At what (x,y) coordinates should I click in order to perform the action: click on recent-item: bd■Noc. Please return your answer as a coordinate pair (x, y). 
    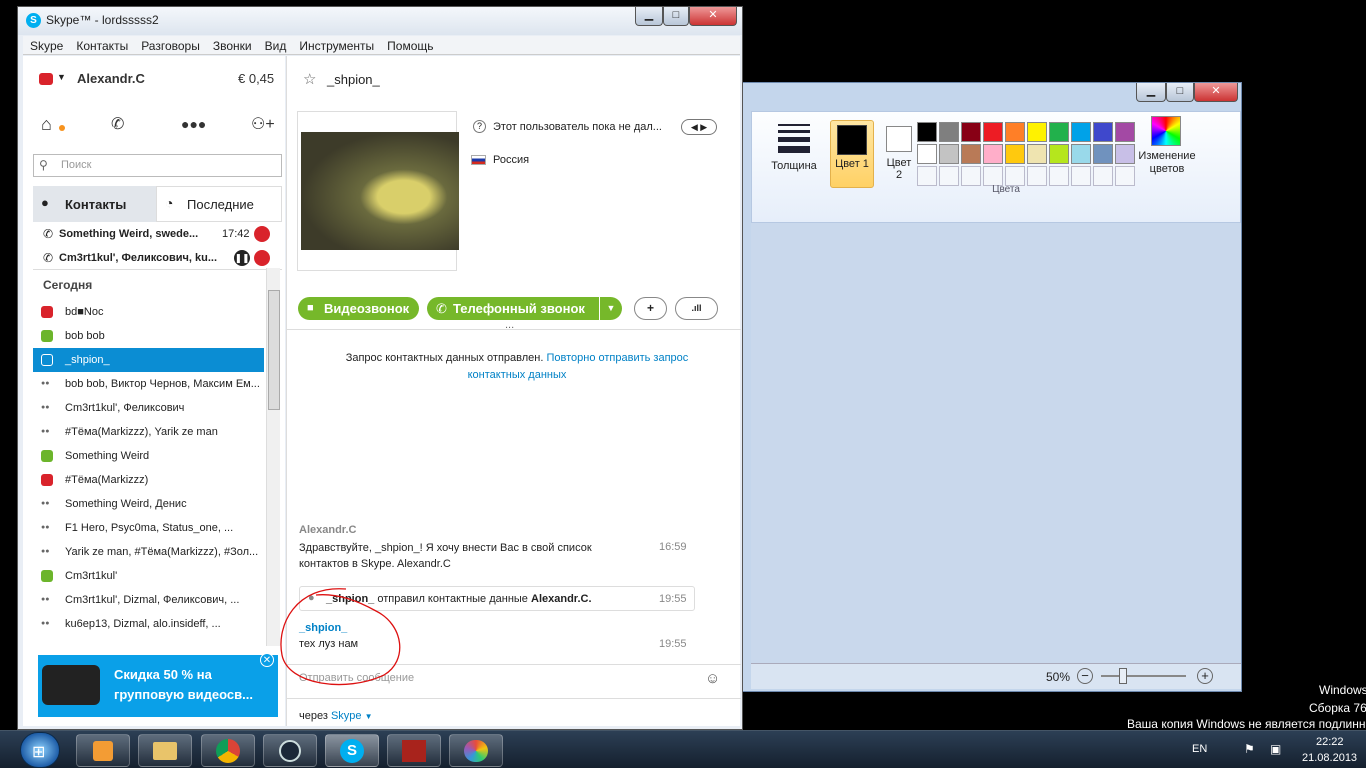
    Looking at the image, I should click on (148, 312).